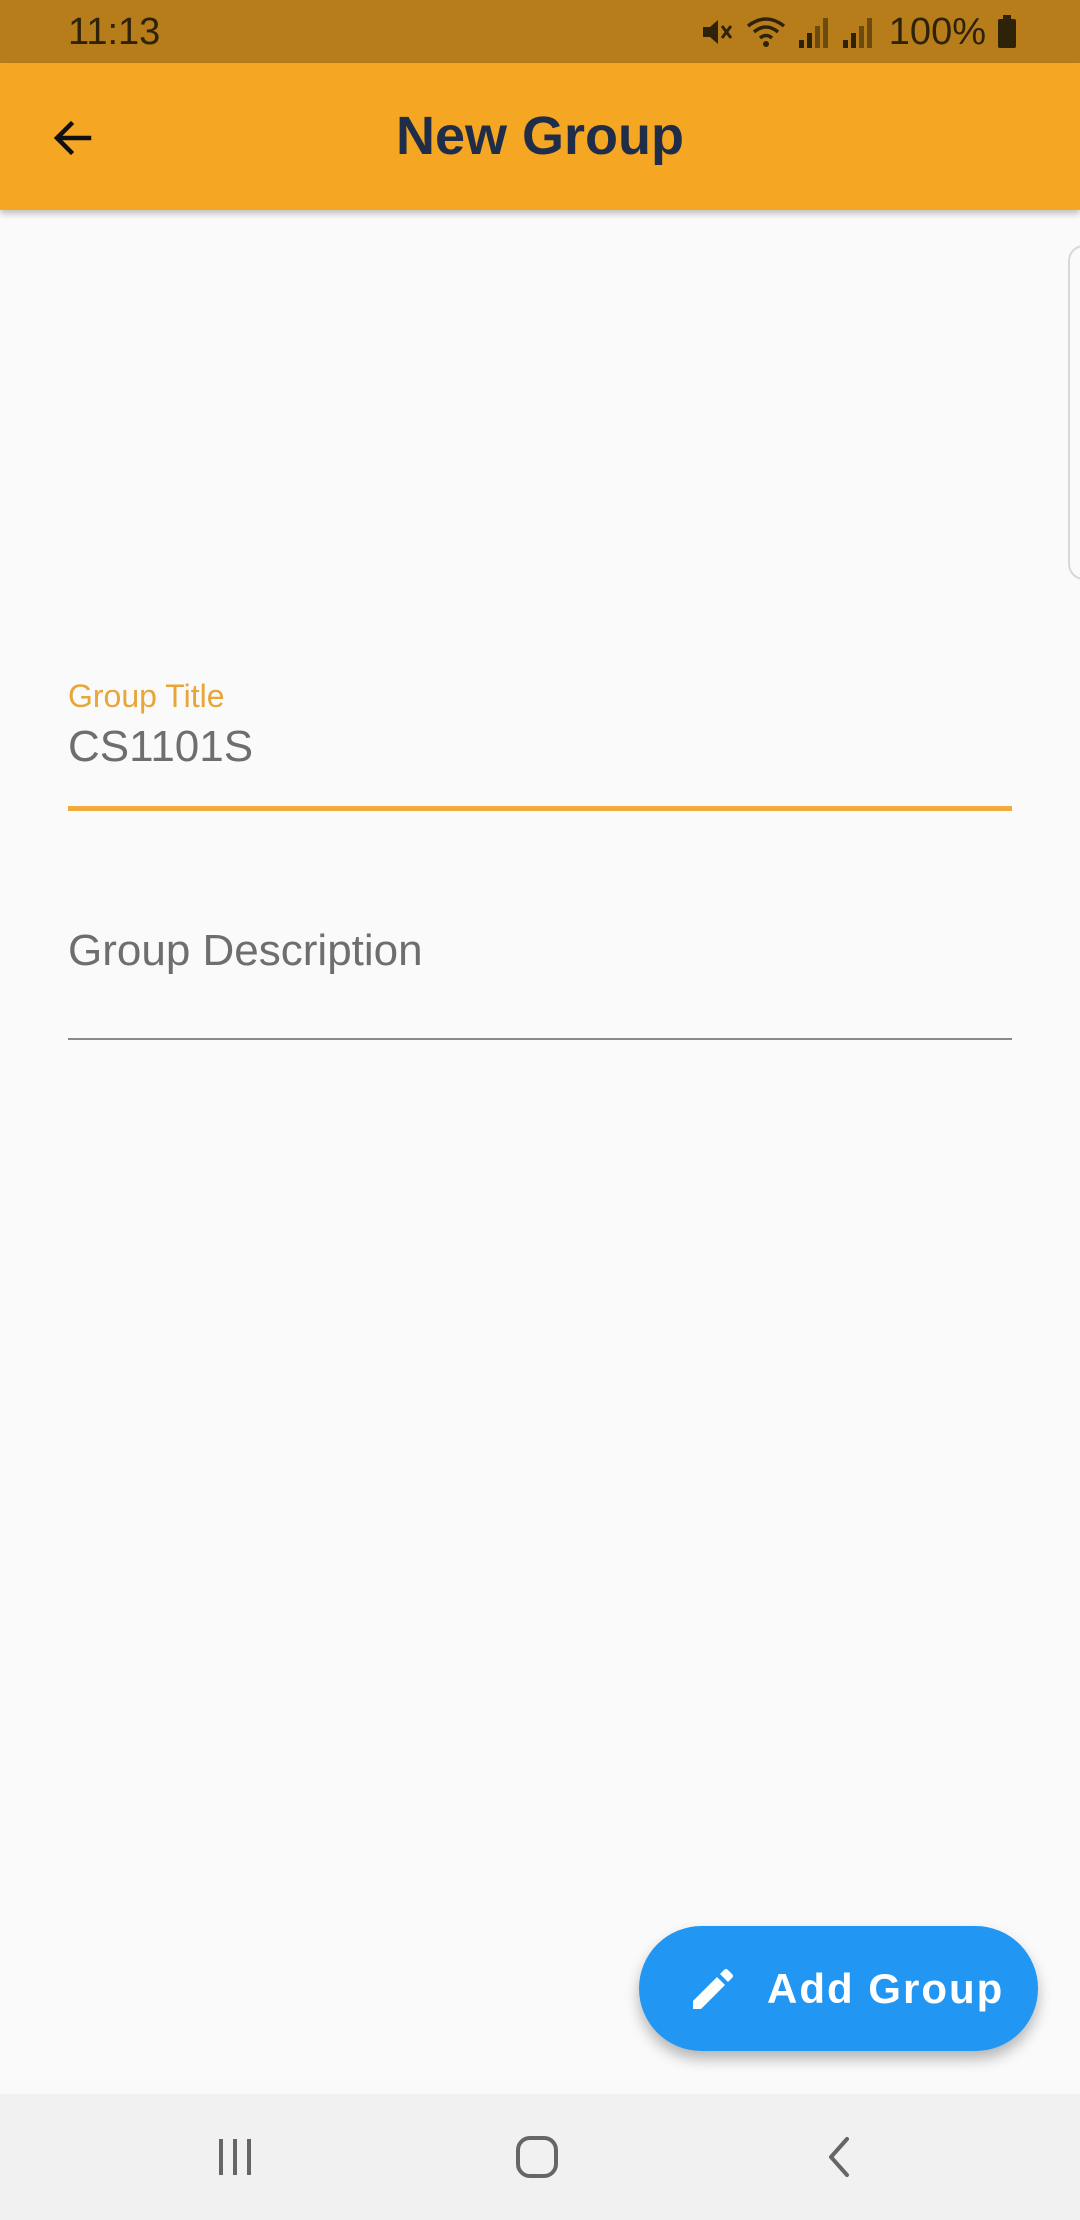  What do you see at coordinates (717, 32) in the screenshot?
I see `mute-icon` at bounding box center [717, 32].